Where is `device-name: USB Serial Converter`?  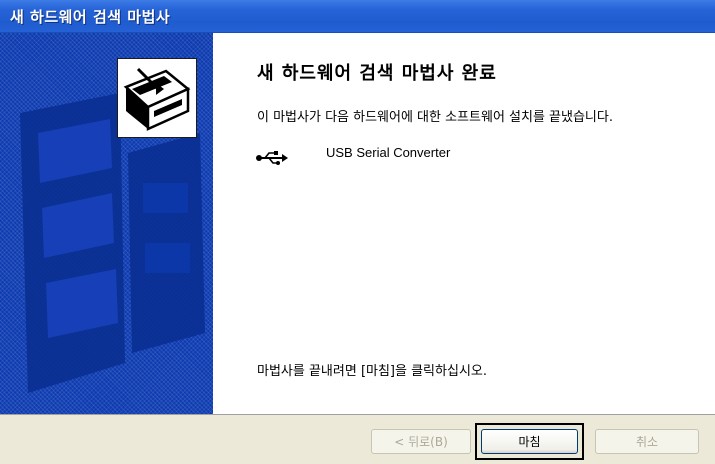 device-name: USB Serial Converter is located at coordinates (388, 152).